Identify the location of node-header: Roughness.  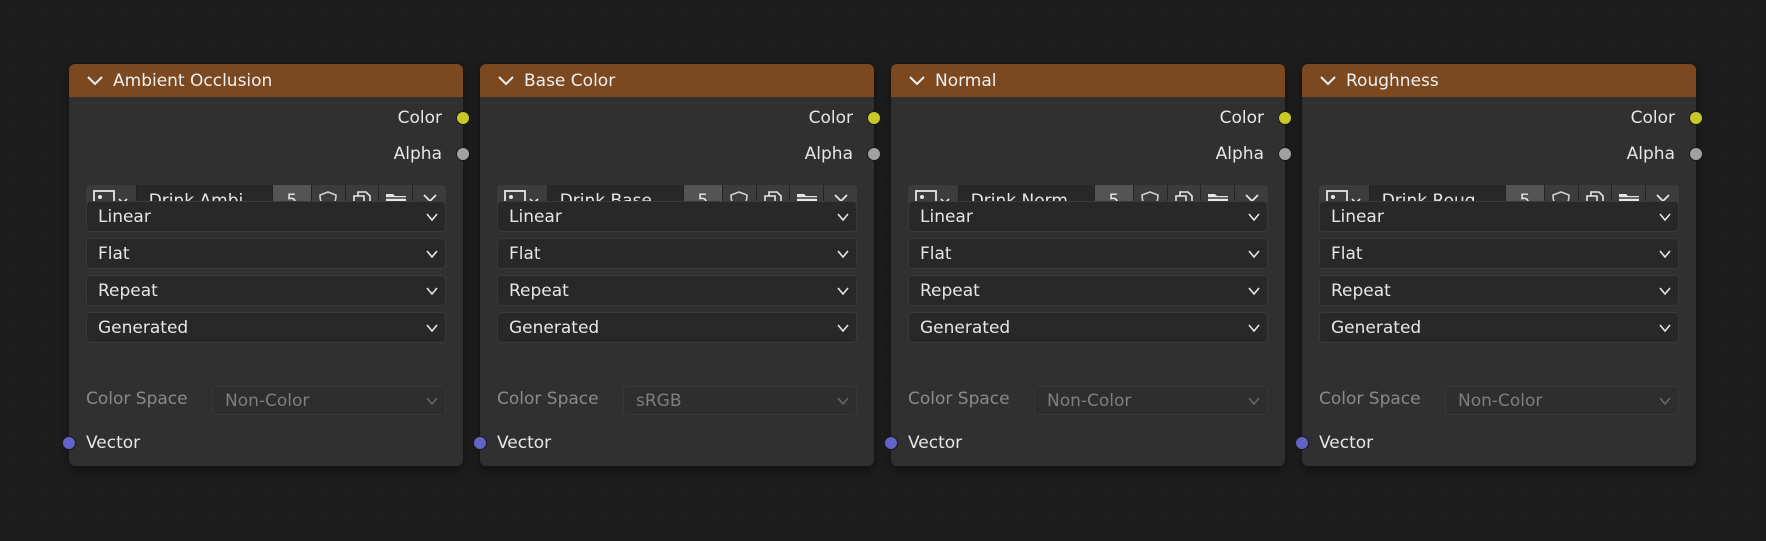
(1499, 80).